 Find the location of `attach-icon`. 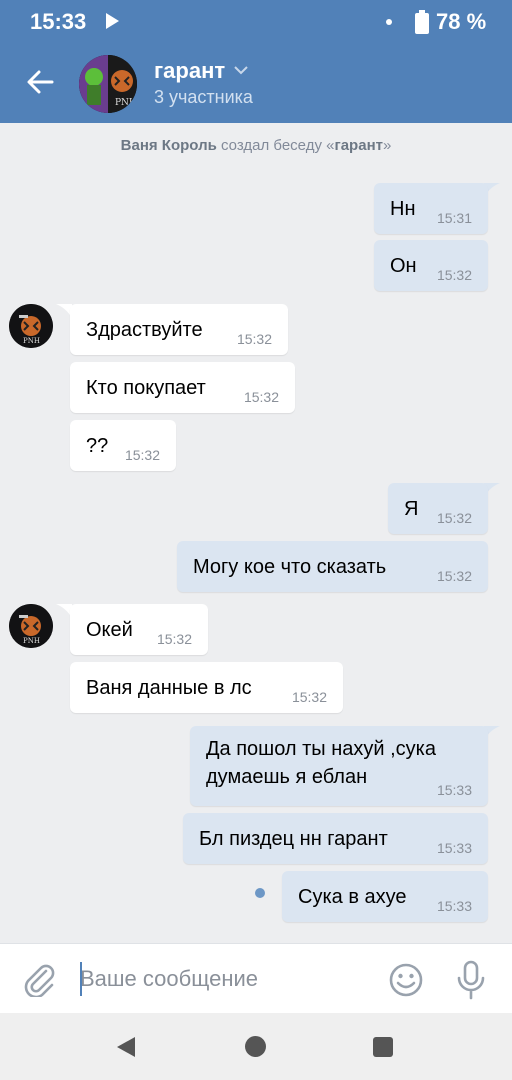

attach-icon is located at coordinates (39, 979).